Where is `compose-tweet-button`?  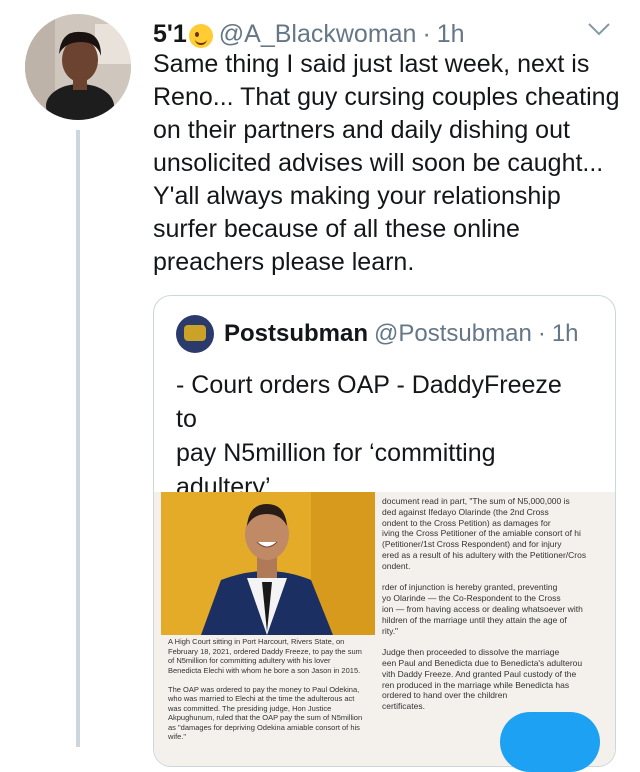 compose-tweet-button is located at coordinates (550, 742).